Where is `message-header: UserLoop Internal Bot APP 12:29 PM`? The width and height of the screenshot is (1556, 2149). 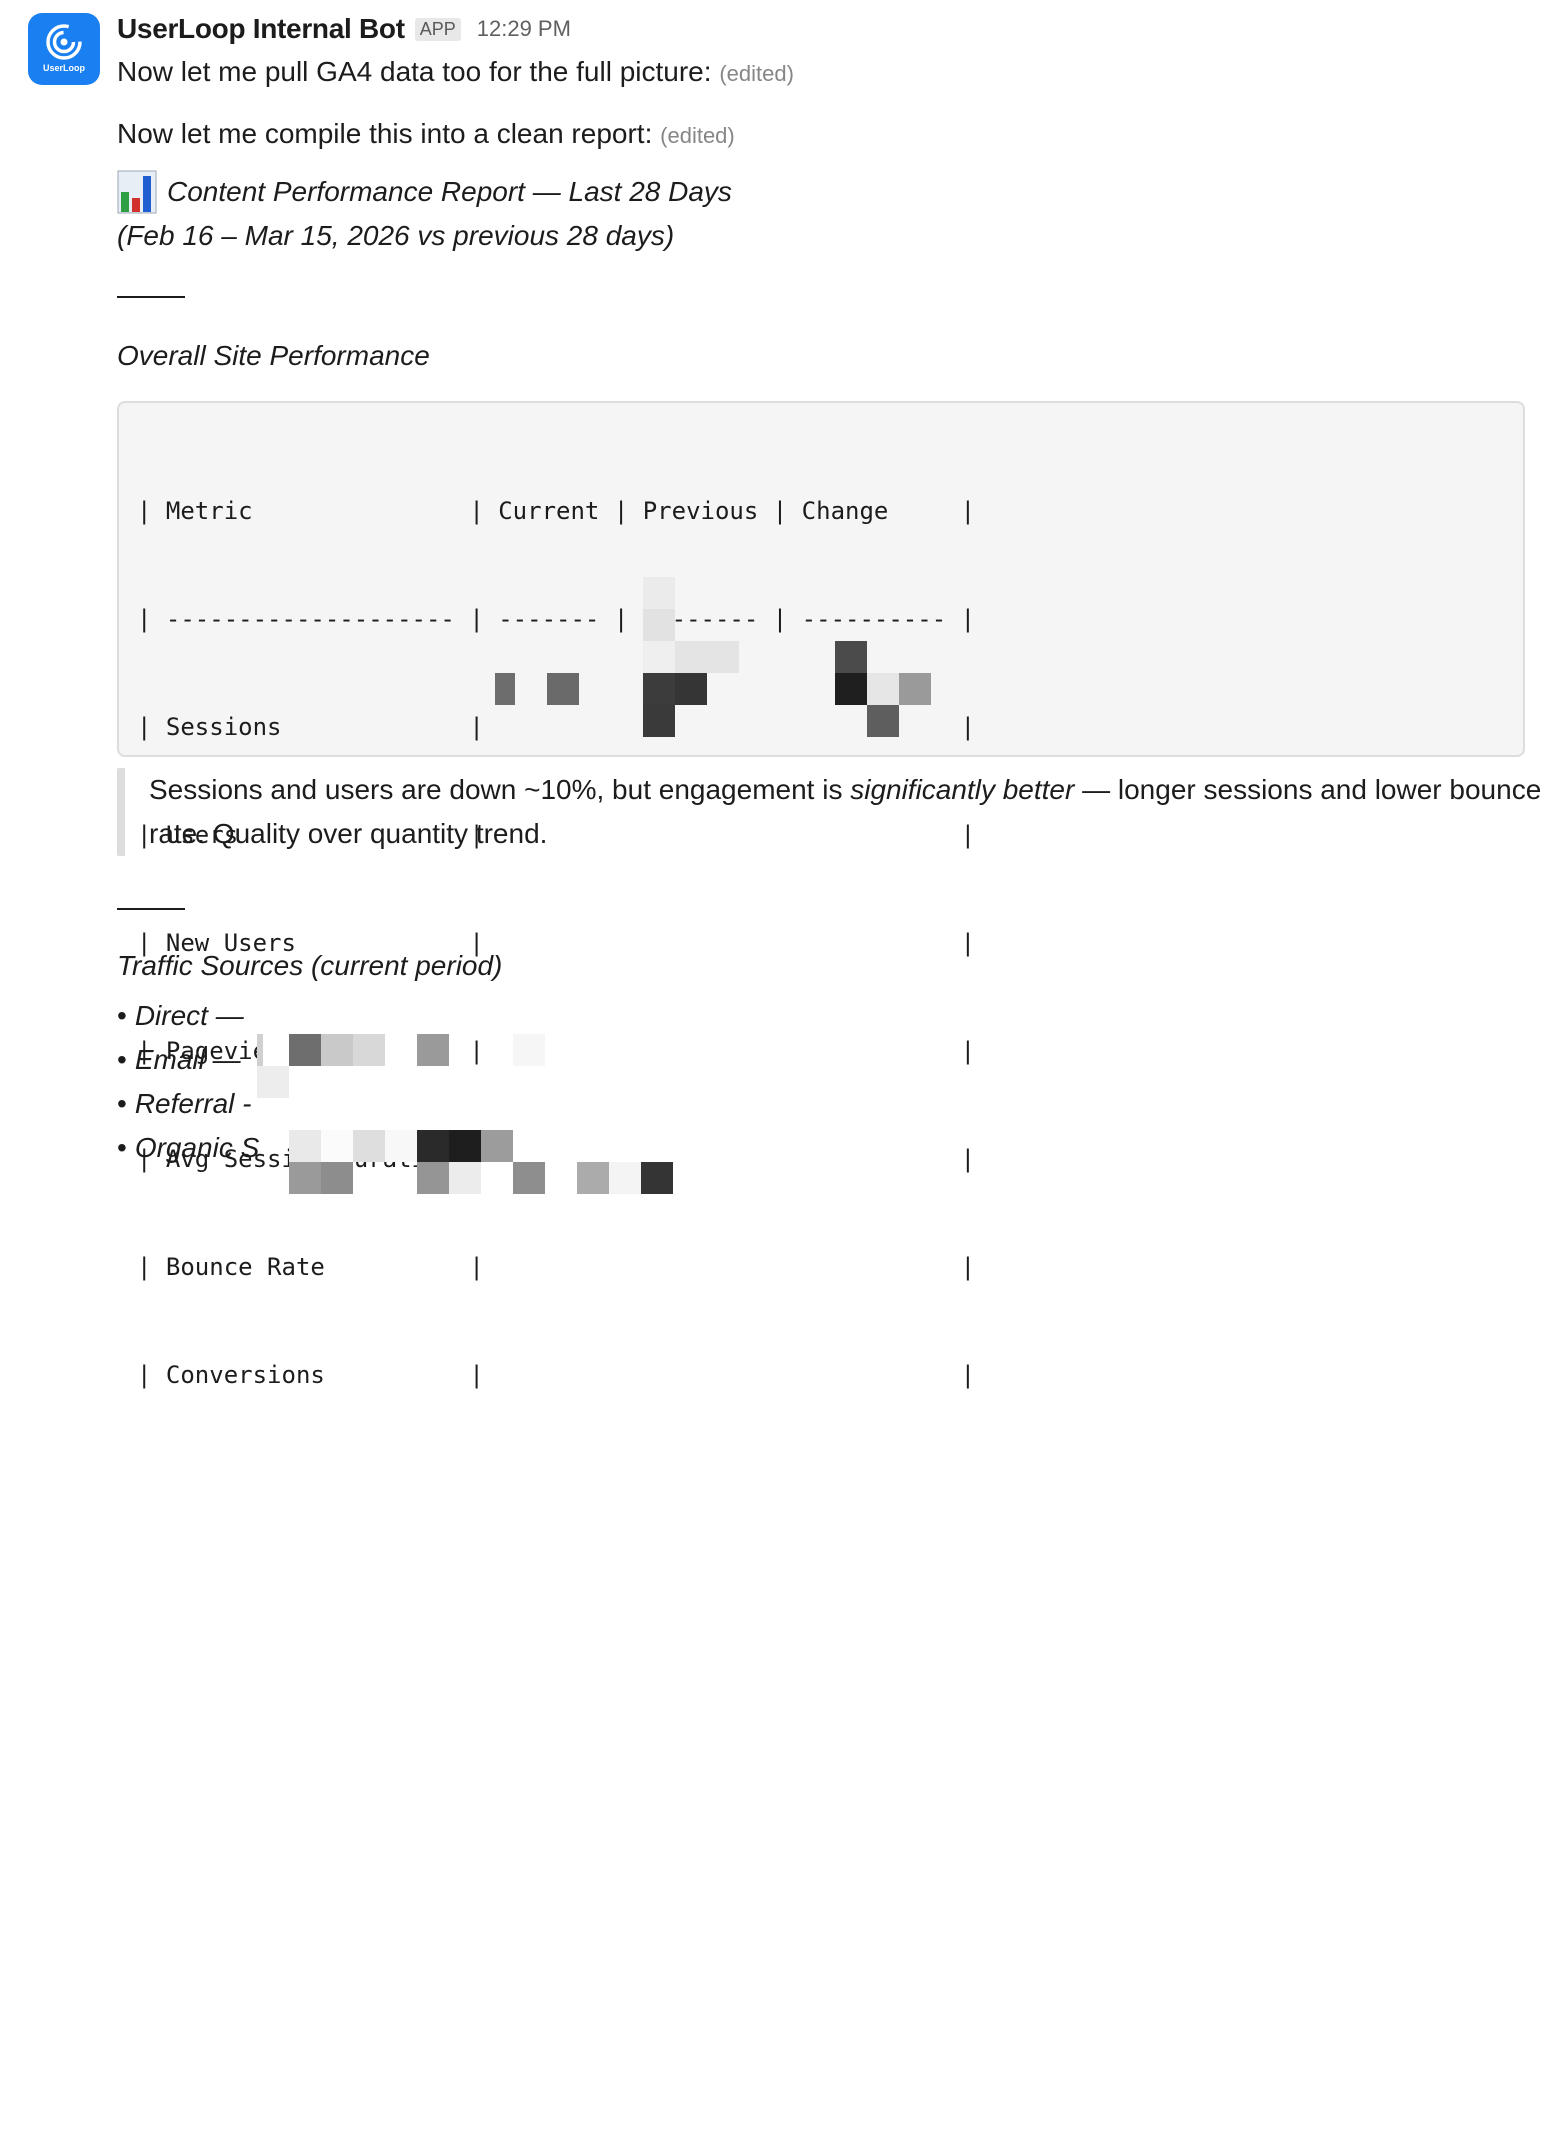 message-header: UserLoop Internal Bot APP 12:29 PM is located at coordinates (823, 29).